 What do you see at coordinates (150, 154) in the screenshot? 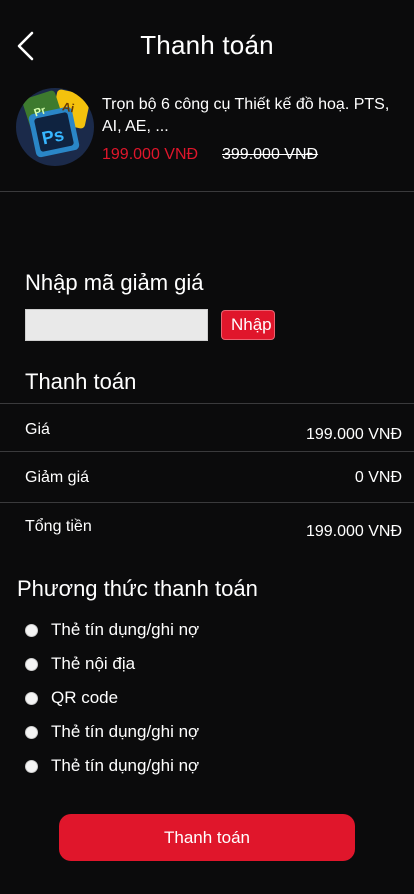
I see `course-price: 199.000 VNĐ` at bounding box center [150, 154].